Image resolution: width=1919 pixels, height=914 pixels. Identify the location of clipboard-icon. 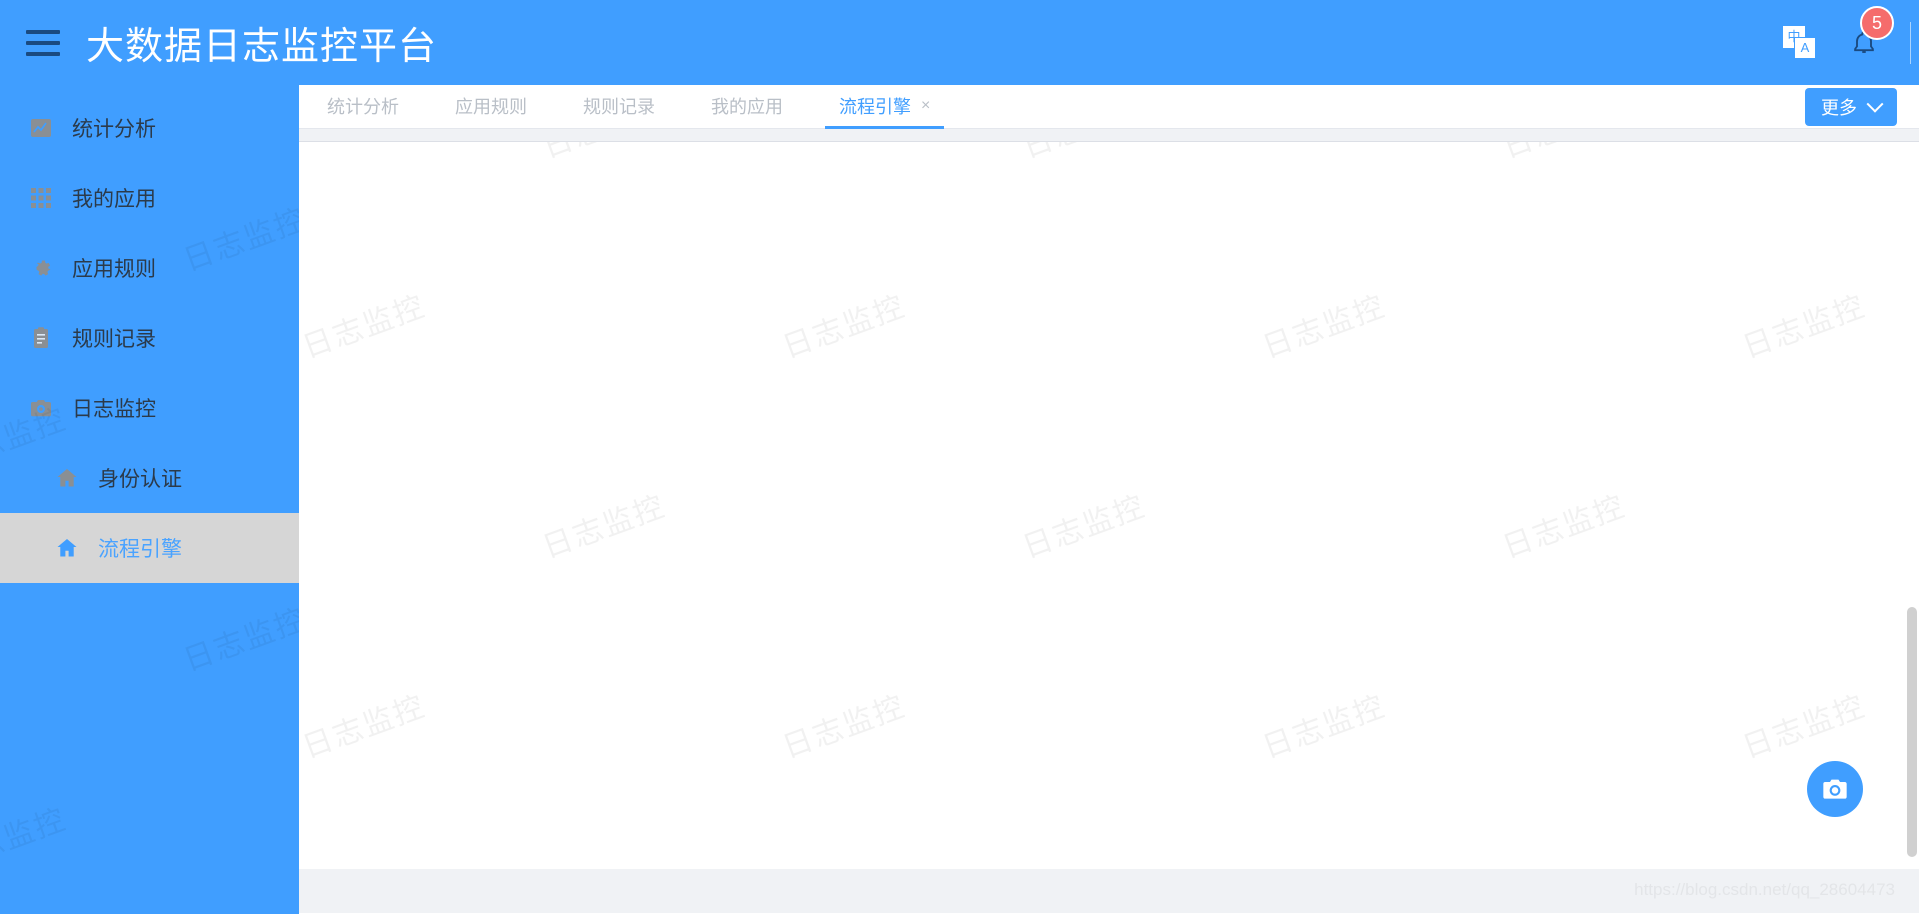
(41, 338).